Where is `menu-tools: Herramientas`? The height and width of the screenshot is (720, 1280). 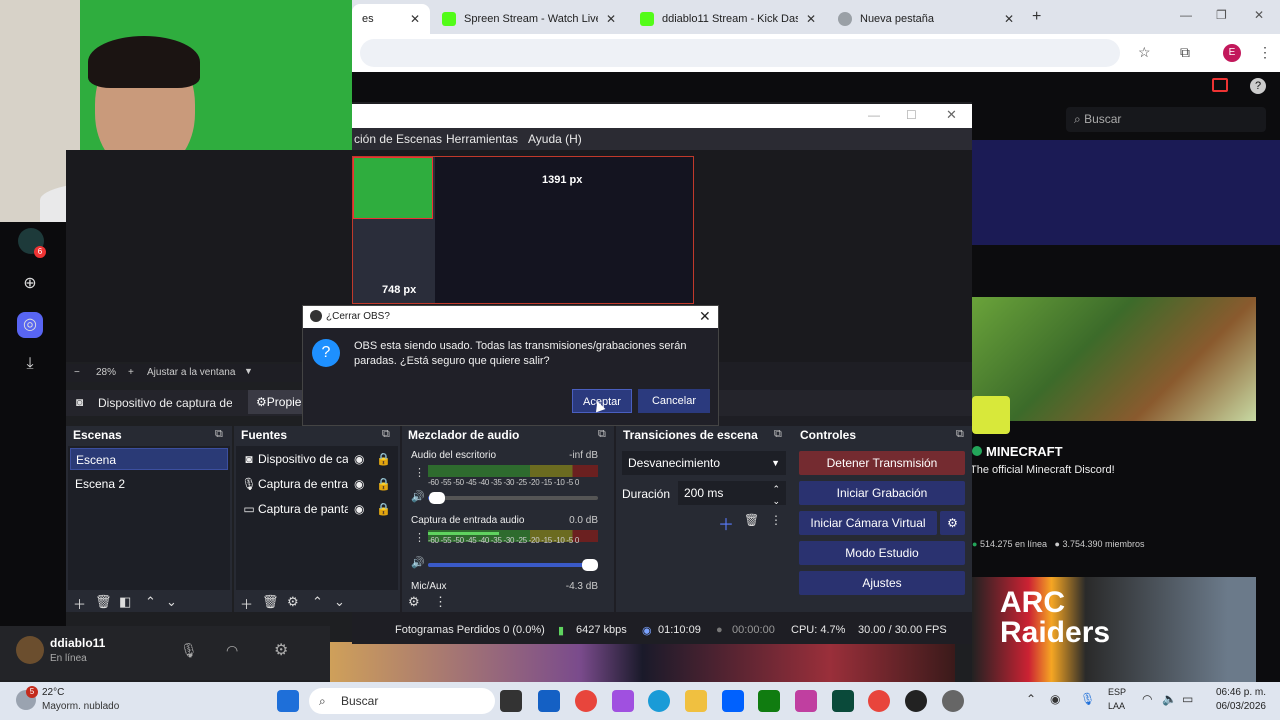
menu-tools: Herramientas is located at coordinates (482, 139).